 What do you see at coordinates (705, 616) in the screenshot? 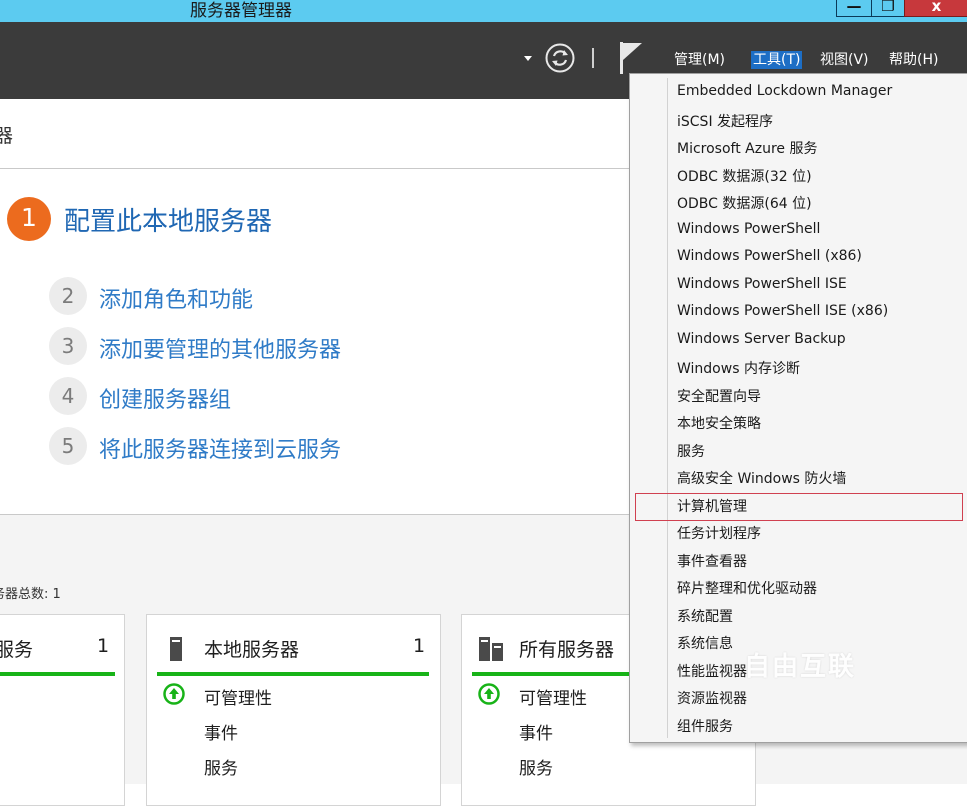
I see `menu-item-system-config: 系统配置` at bounding box center [705, 616].